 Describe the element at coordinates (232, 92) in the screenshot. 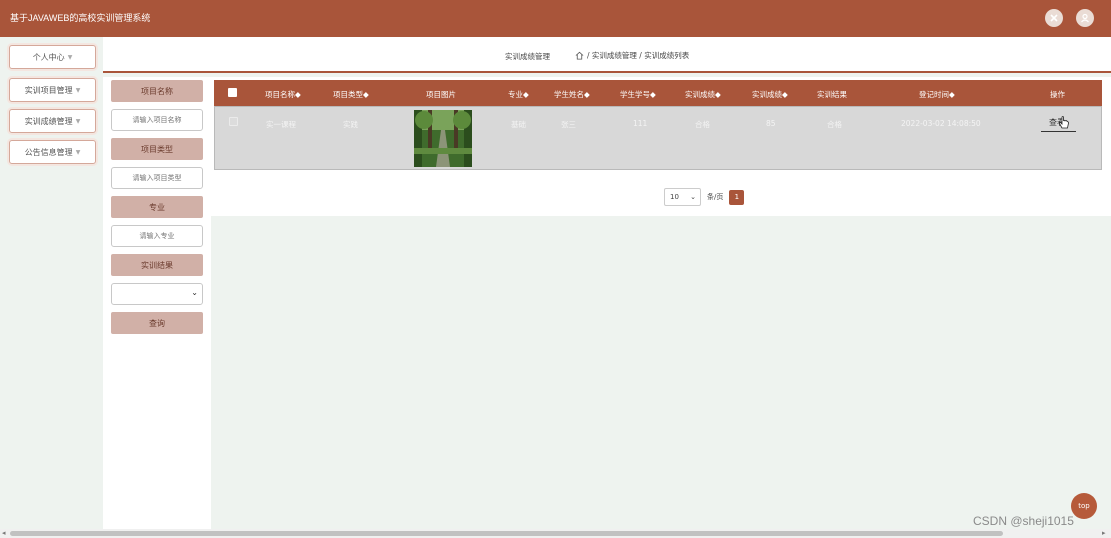

I see `select-all-checkbox` at that location.